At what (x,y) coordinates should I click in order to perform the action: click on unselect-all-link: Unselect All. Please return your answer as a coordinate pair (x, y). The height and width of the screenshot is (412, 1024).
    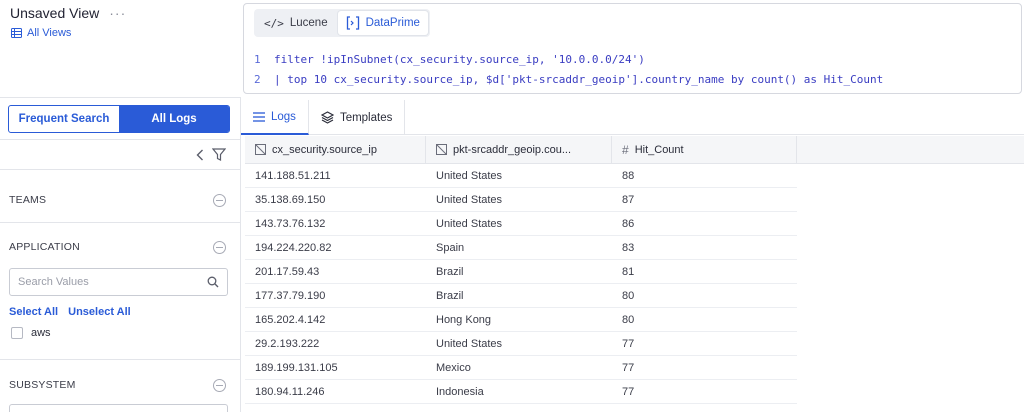
    Looking at the image, I should click on (99, 312).